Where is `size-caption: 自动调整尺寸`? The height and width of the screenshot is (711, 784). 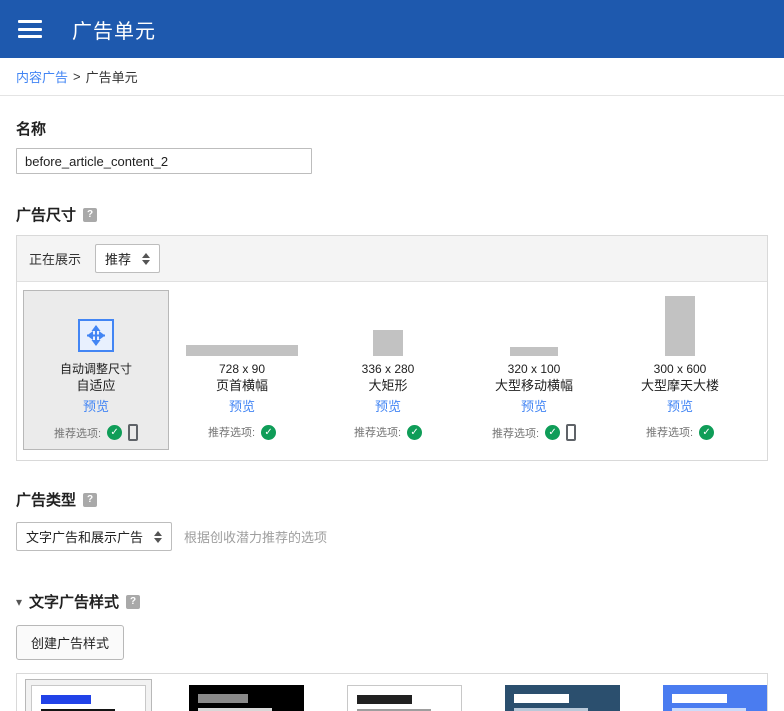 size-caption: 自动调整尺寸 is located at coordinates (95, 369).